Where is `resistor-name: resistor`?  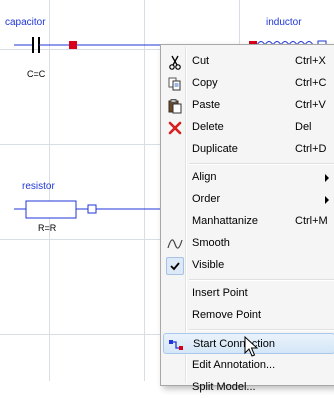 resistor-name: resistor is located at coordinates (38, 186).